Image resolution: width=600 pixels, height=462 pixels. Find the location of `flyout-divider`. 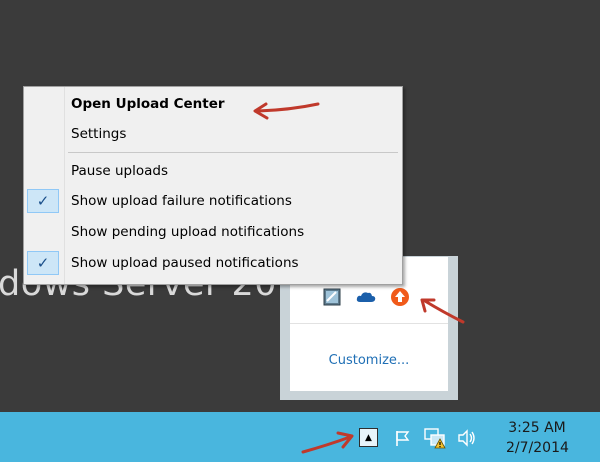

flyout-divider is located at coordinates (369, 323).